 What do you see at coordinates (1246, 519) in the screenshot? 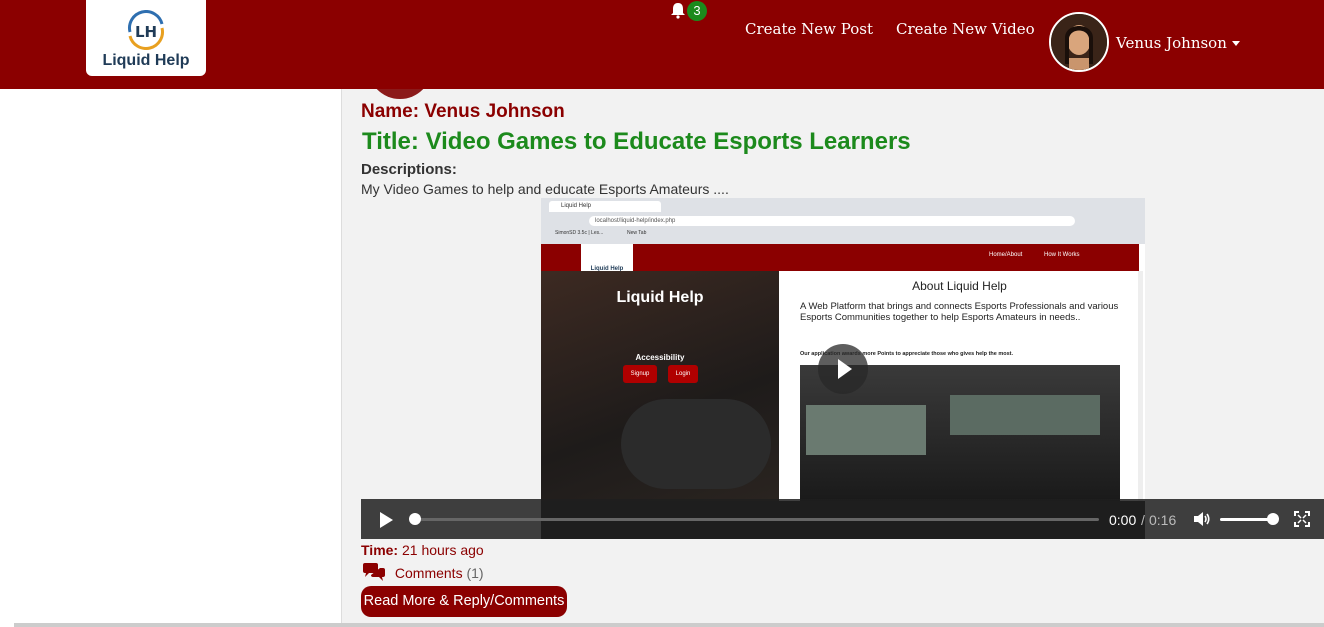
I see `volume-slider` at bounding box center [1246, 519].